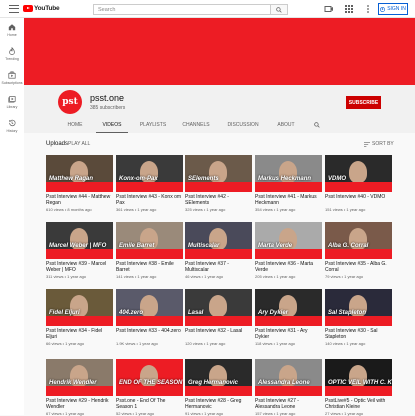 This screenshot has width=415, height=416. I want to click on sign-in-button: SIGN IN, so click(393, 9).